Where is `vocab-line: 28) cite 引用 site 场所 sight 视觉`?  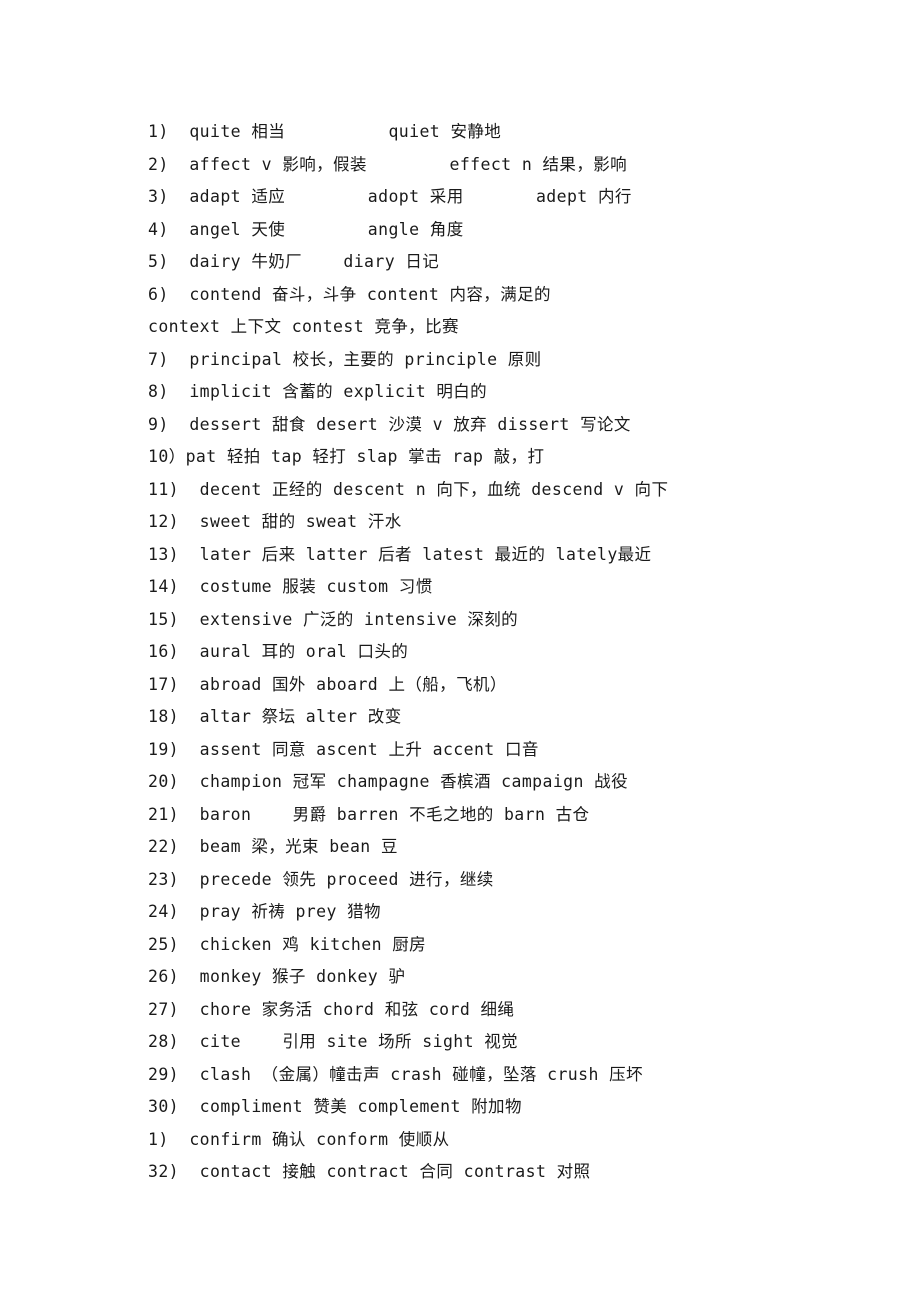
vocab-line: 28) cite 引用 site 场所 sight 视觉 is located at coordinates (333, 1041).